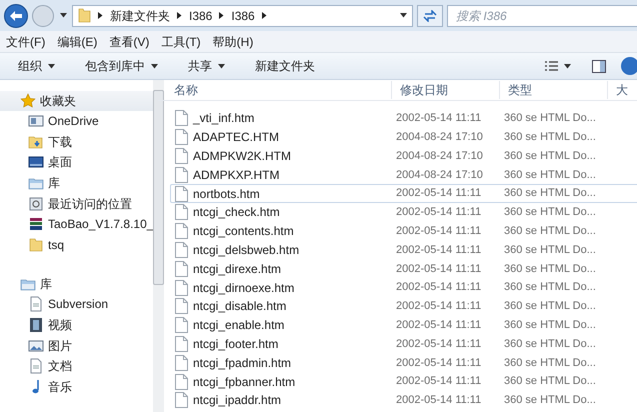 This screenshot has width=637, height=412. I want to click on help-button, so click(629, 66).